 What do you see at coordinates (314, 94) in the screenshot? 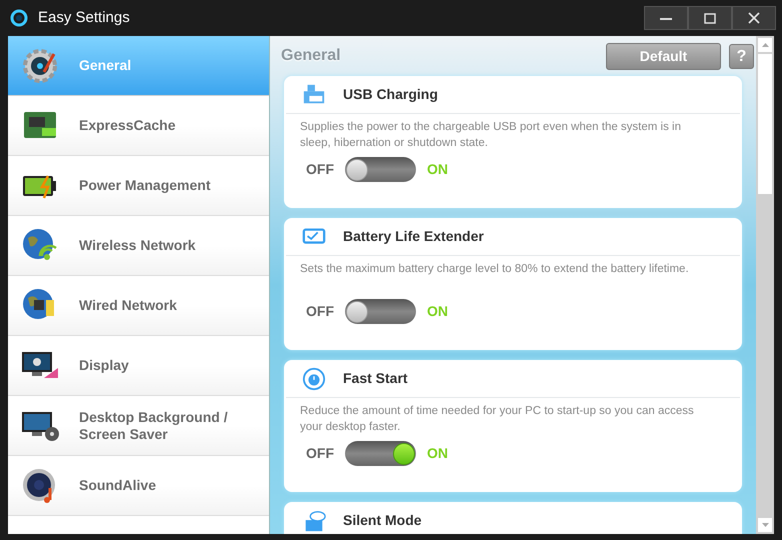
I see `usb-drive-icon` at bounding box center [314, 94].